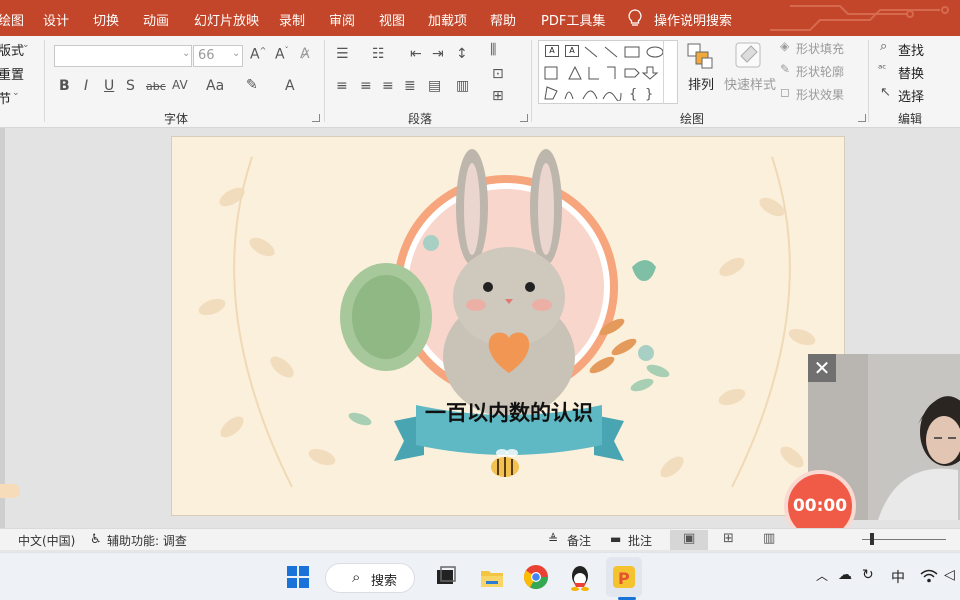  Describe the element at coordinates (292, 19) in the screenshot. I see `tab-record: 录制` at that location.